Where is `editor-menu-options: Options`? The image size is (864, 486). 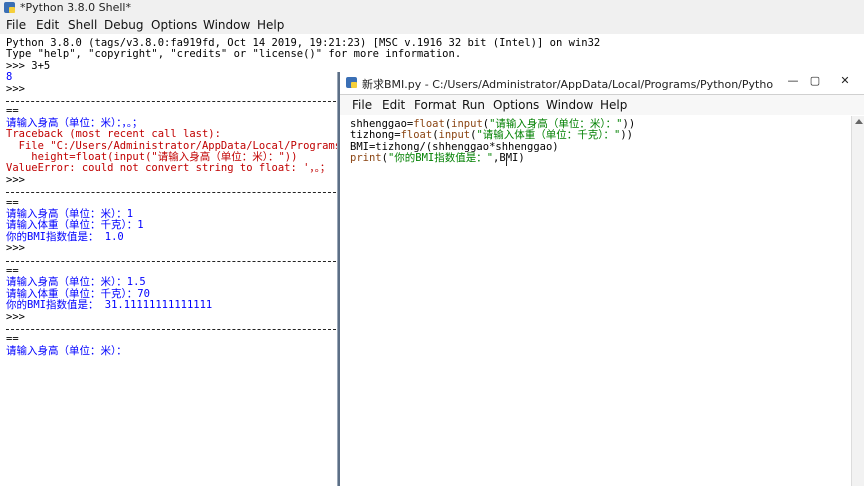 editor-menu-options: Options is located at coordinates (516, 105).